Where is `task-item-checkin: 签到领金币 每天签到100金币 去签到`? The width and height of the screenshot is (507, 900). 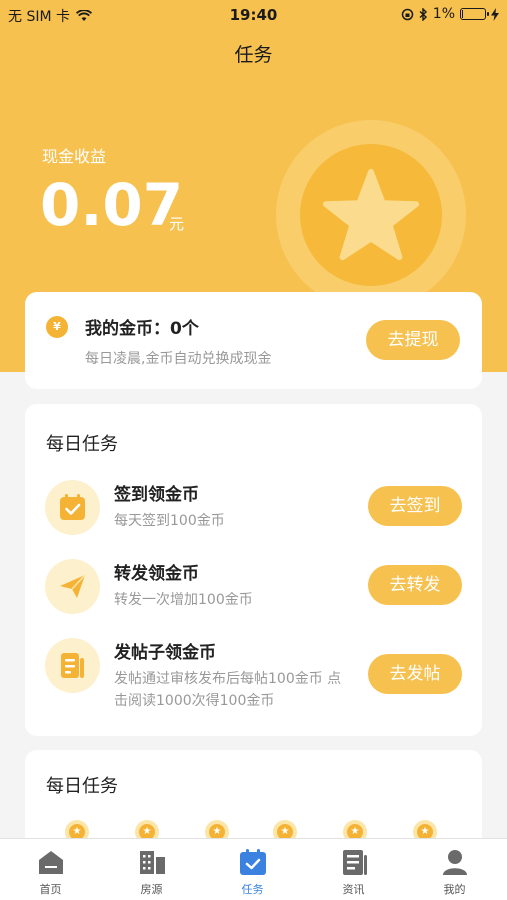 task-item-checkin: 签到领金币 每天签到100金币 去签到 is located at coordinates (253, 520).